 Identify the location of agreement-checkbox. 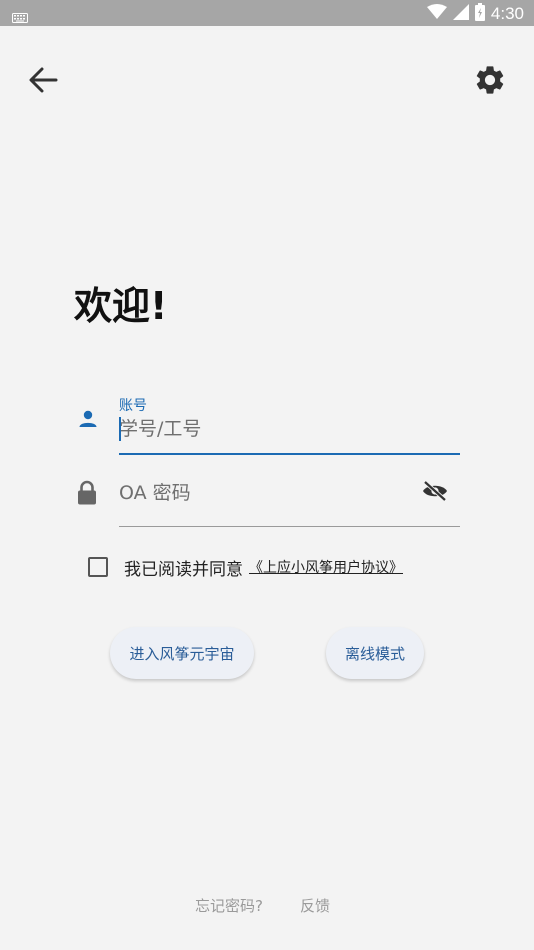
(98, 567).